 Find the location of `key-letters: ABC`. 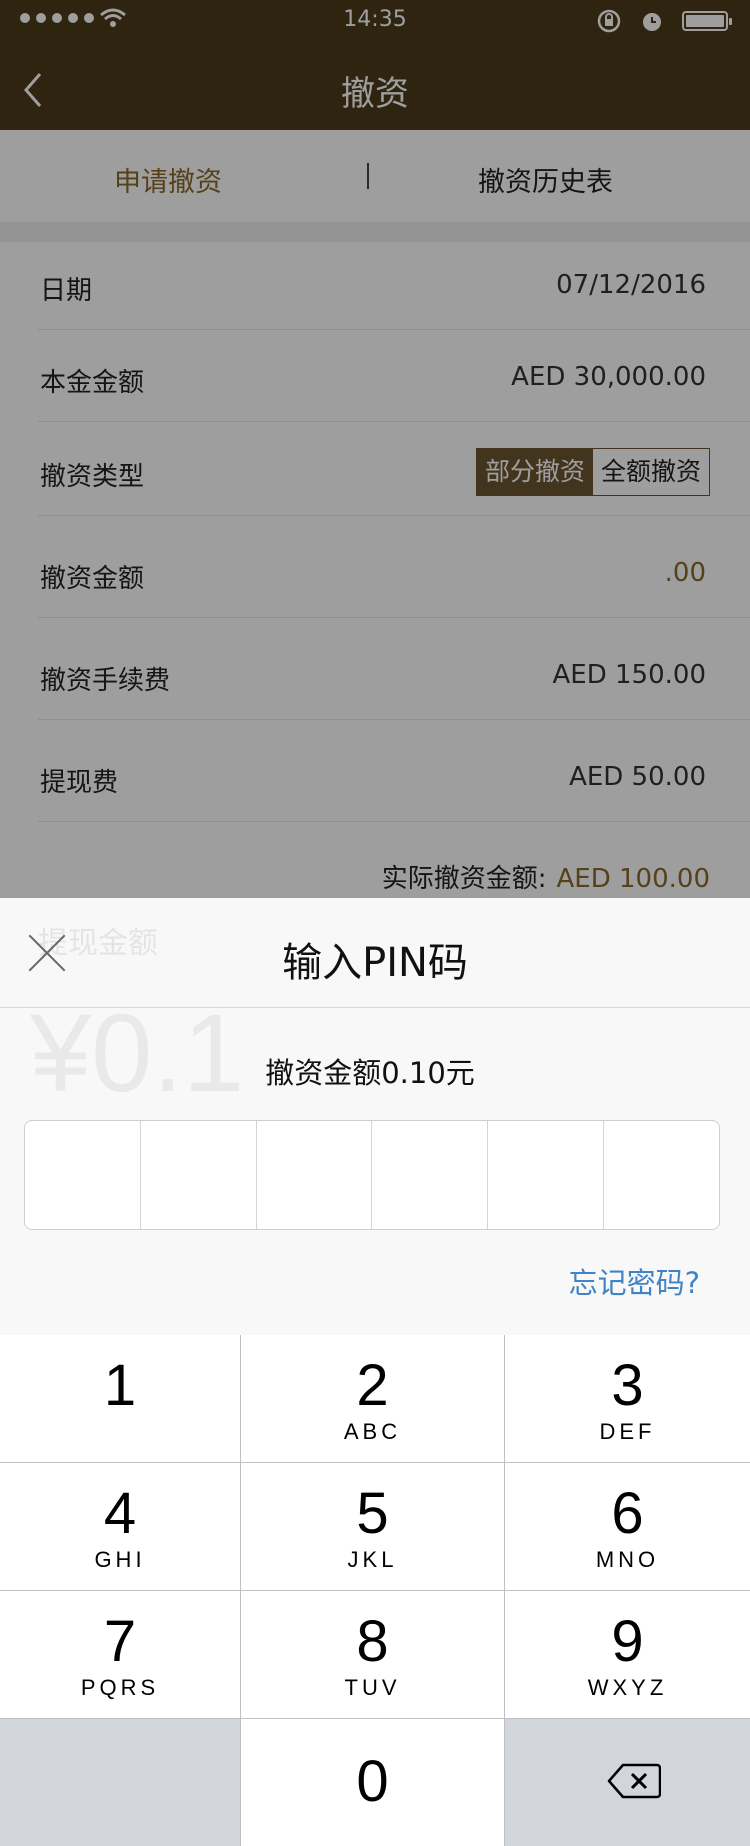

key-letters: ABC is located at coordinates (372, 1431).